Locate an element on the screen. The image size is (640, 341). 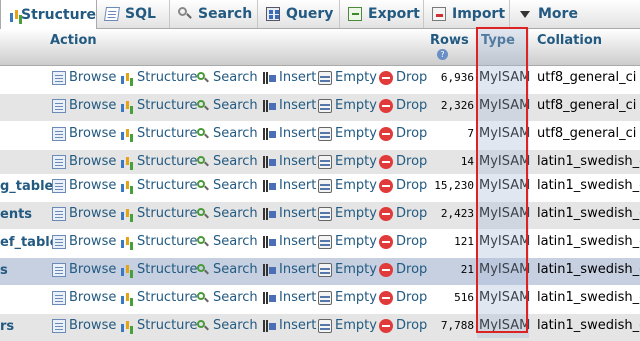
insert-label: Insert is located at coordinates (298, 213).